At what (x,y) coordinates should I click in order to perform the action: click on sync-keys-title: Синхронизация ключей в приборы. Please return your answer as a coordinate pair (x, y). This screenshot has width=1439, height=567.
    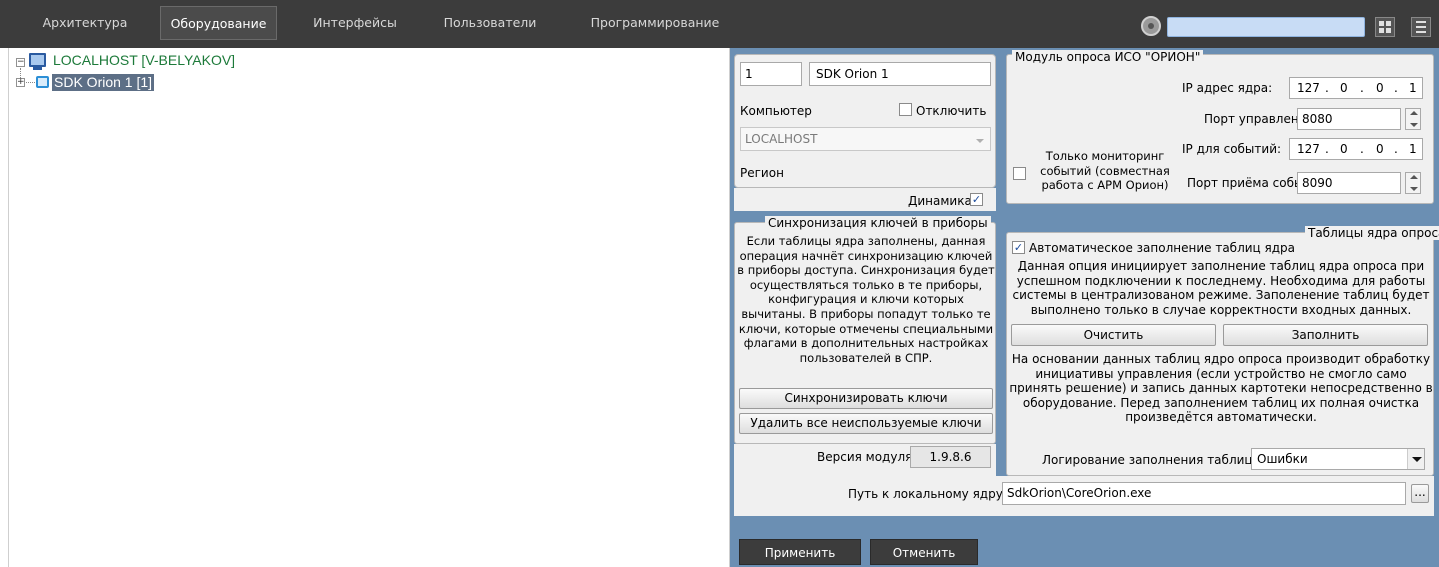
    Looking at the image, I should click on (878, 223).